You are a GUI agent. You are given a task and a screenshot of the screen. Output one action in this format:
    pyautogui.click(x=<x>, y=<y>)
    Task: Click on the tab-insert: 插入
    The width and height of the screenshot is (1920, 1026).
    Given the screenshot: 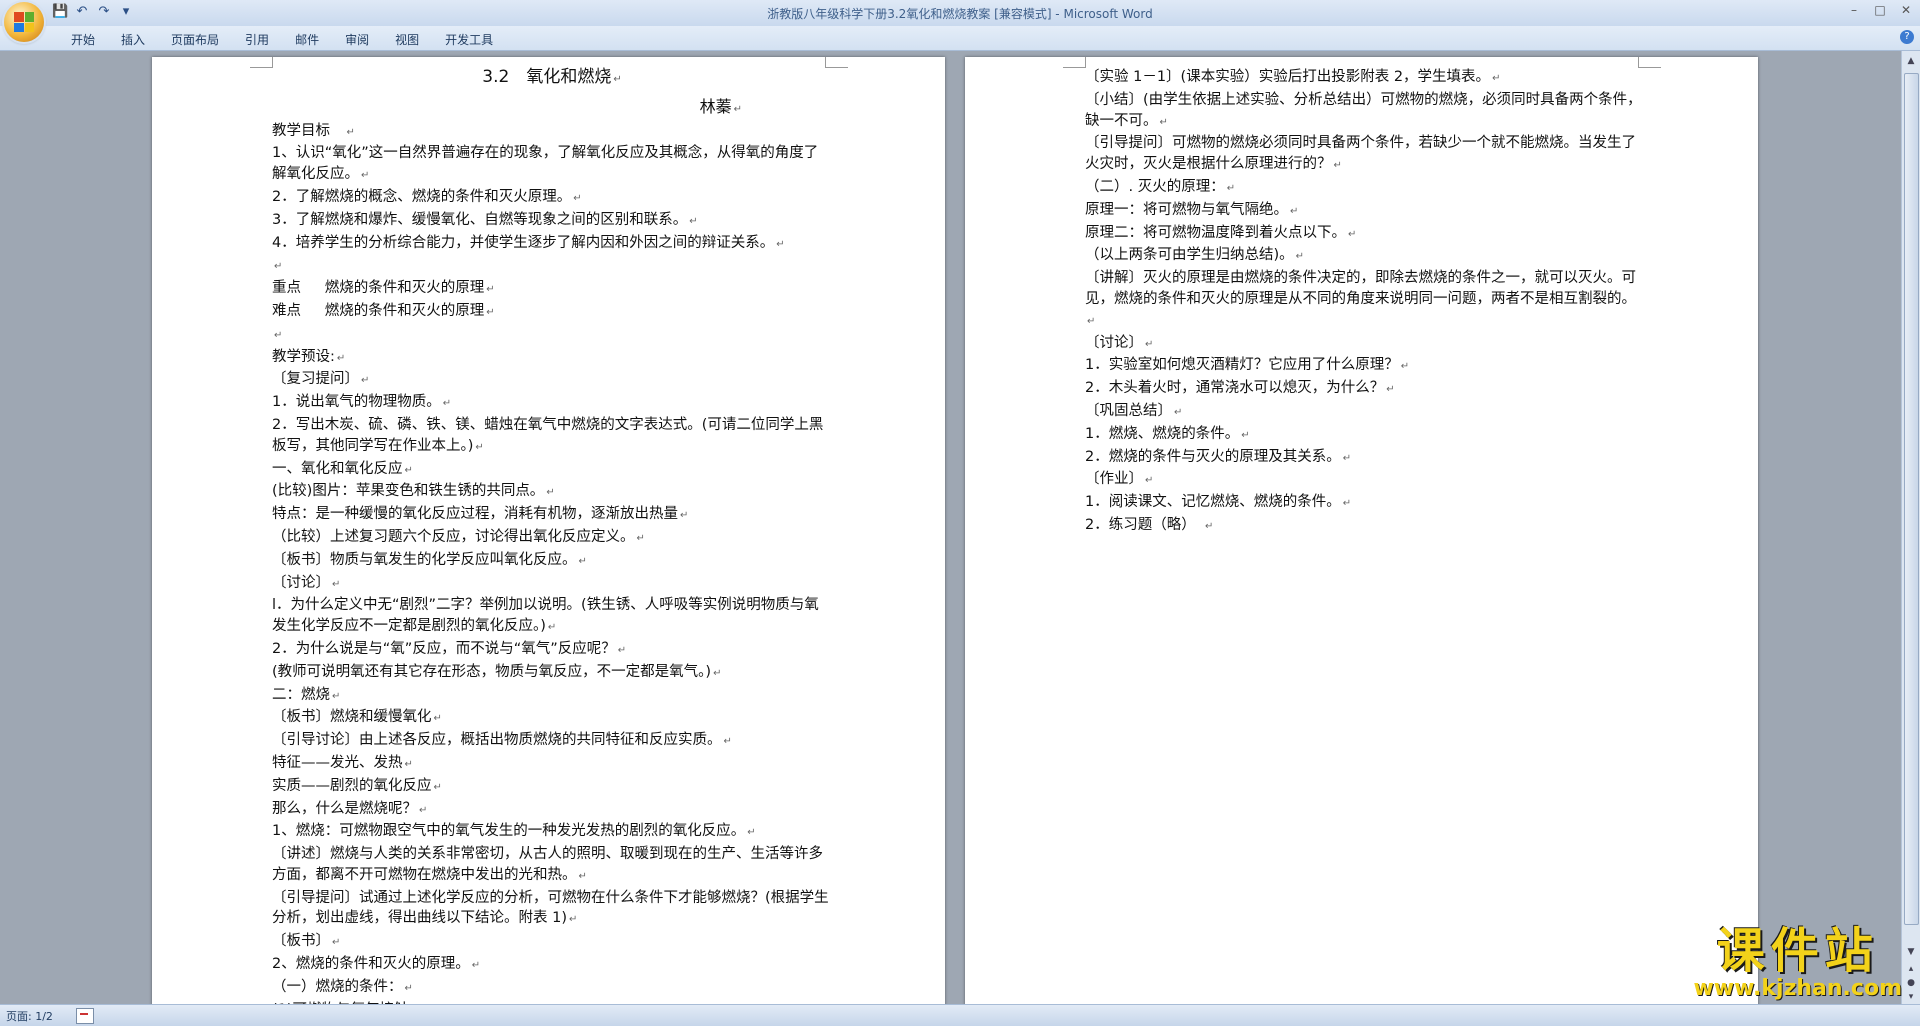 What is the action you would take?
    pyautogui.click(x=133, y=39)
    